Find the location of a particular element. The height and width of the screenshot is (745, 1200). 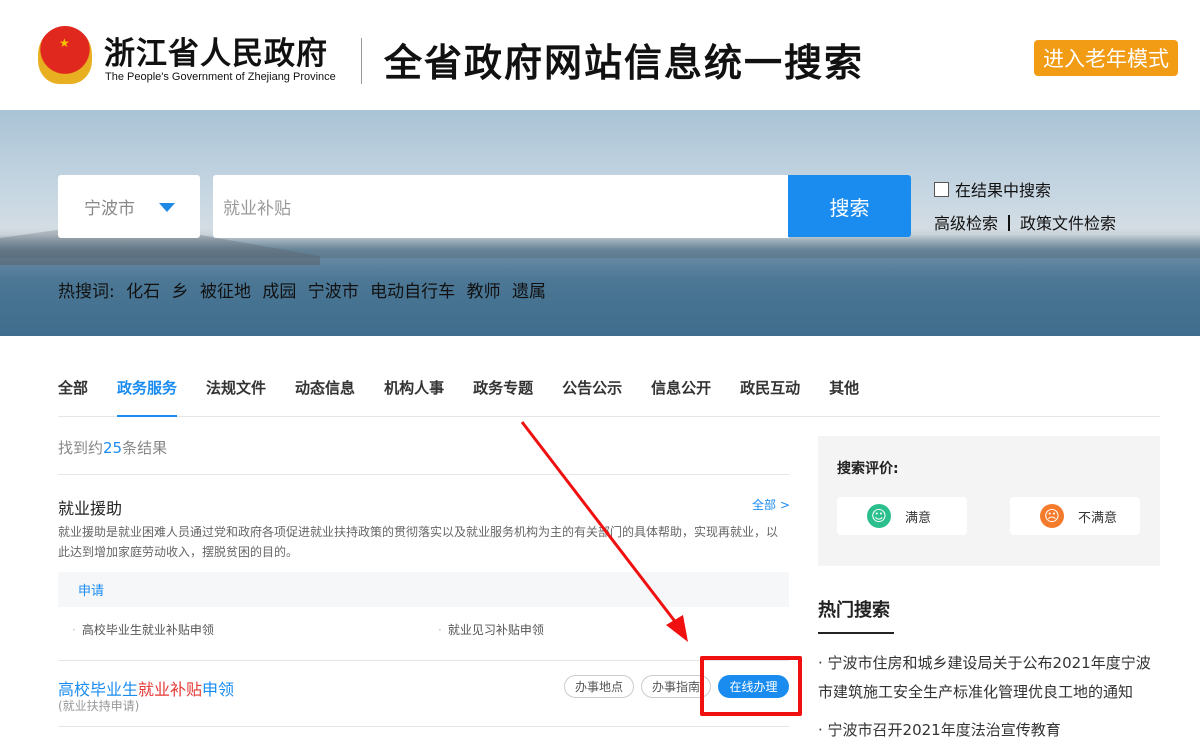

tab-interaction: 政民互动 is located at coordinates (770, 391).